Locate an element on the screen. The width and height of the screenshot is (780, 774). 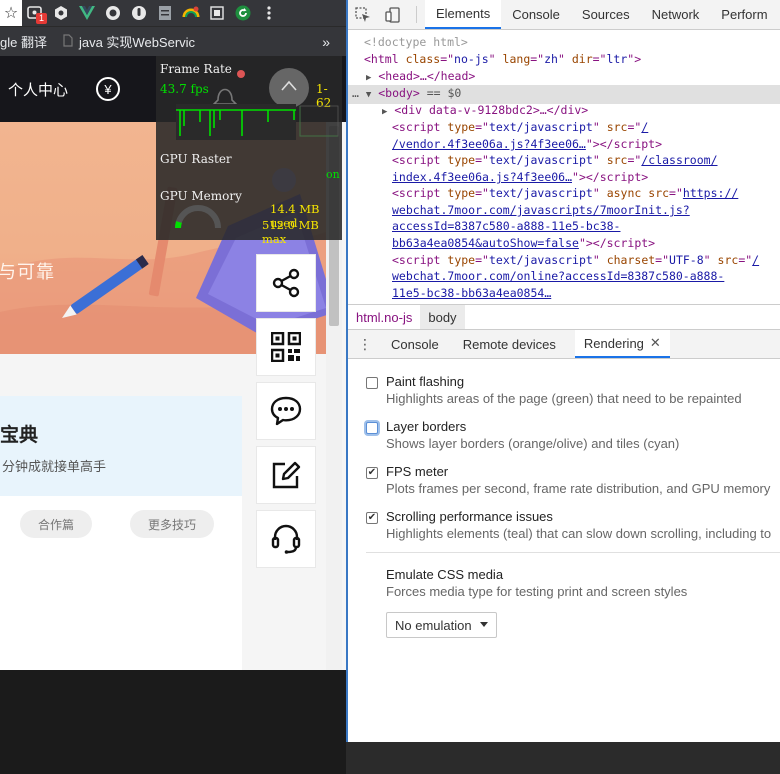
drawer-menu-icon: ⋮ is located at coordinates (365, 344).